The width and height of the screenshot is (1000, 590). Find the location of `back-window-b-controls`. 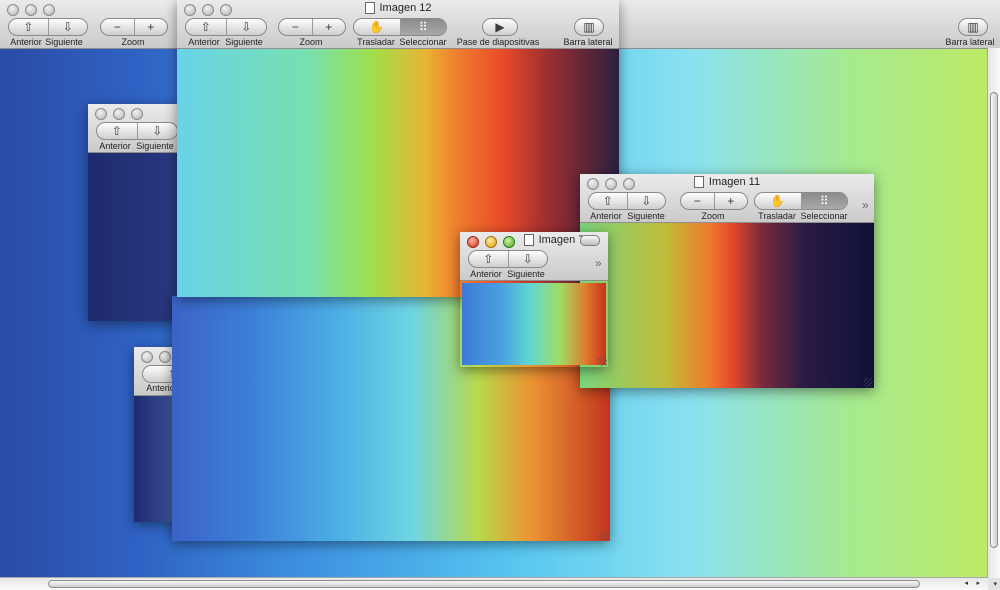

back-window-b-controls is located at coordinates (156, 357).